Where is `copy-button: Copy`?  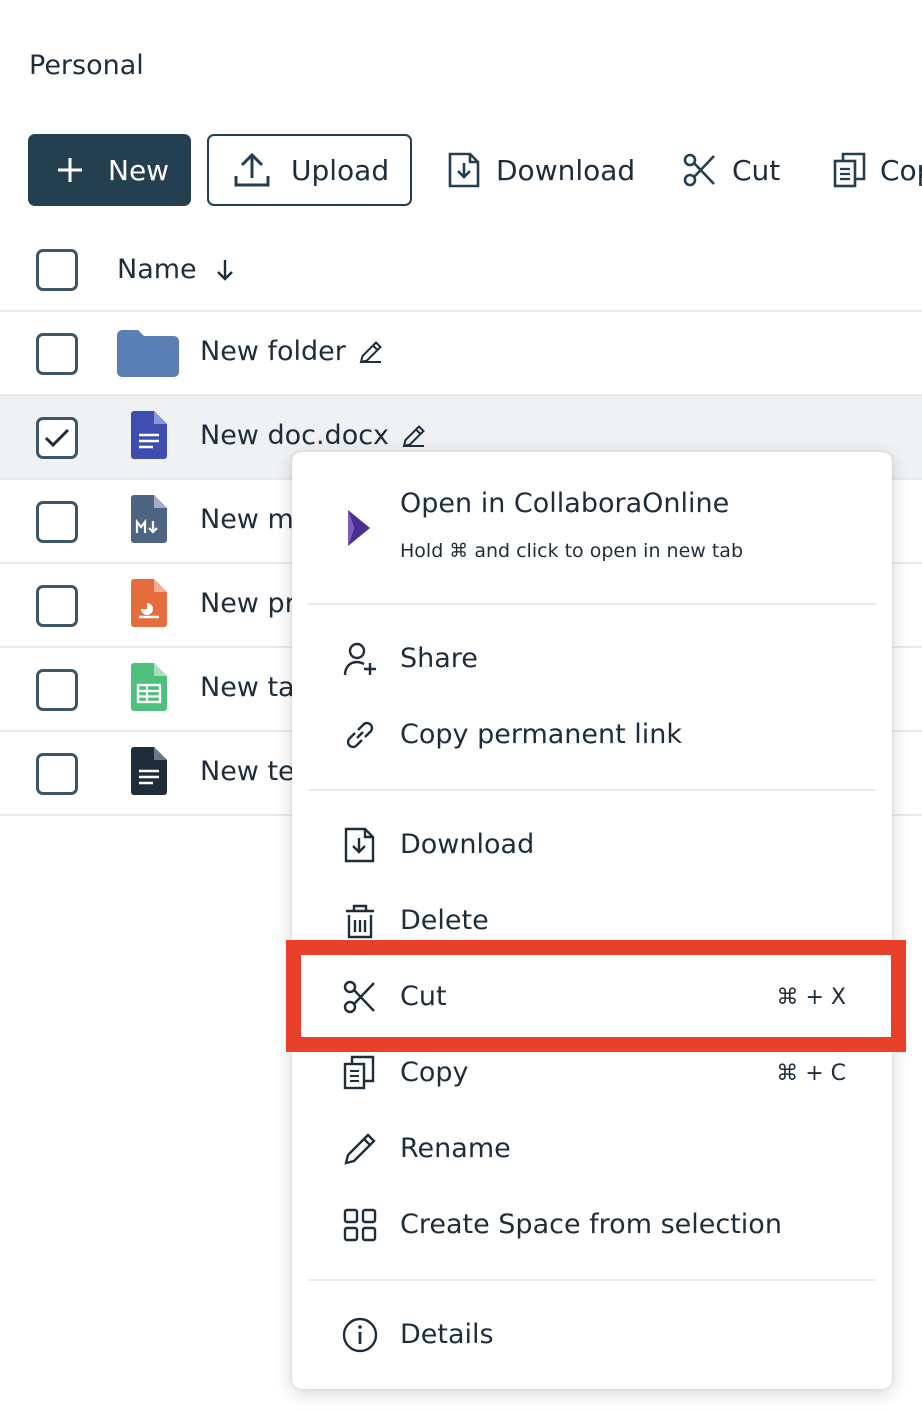 copy-button: Copy is located at coordinates (877, 170).